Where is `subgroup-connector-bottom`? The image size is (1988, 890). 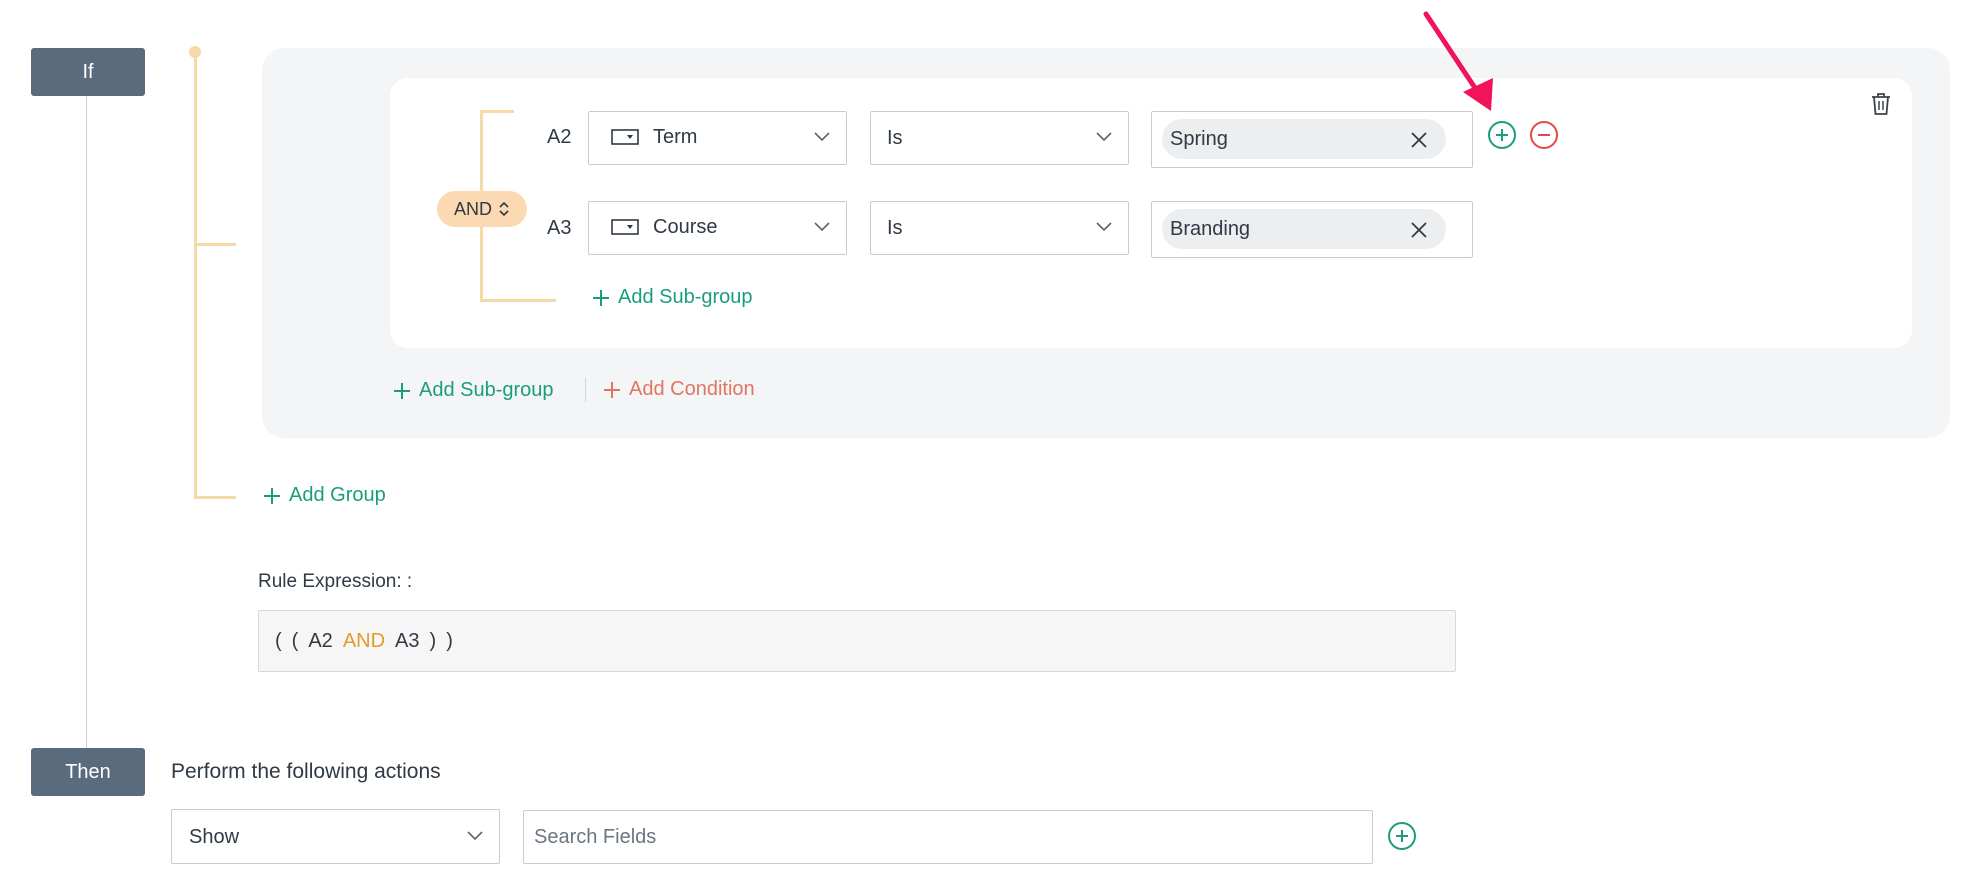 subgroup-connector-bottom is located at coordinates (518, 300).